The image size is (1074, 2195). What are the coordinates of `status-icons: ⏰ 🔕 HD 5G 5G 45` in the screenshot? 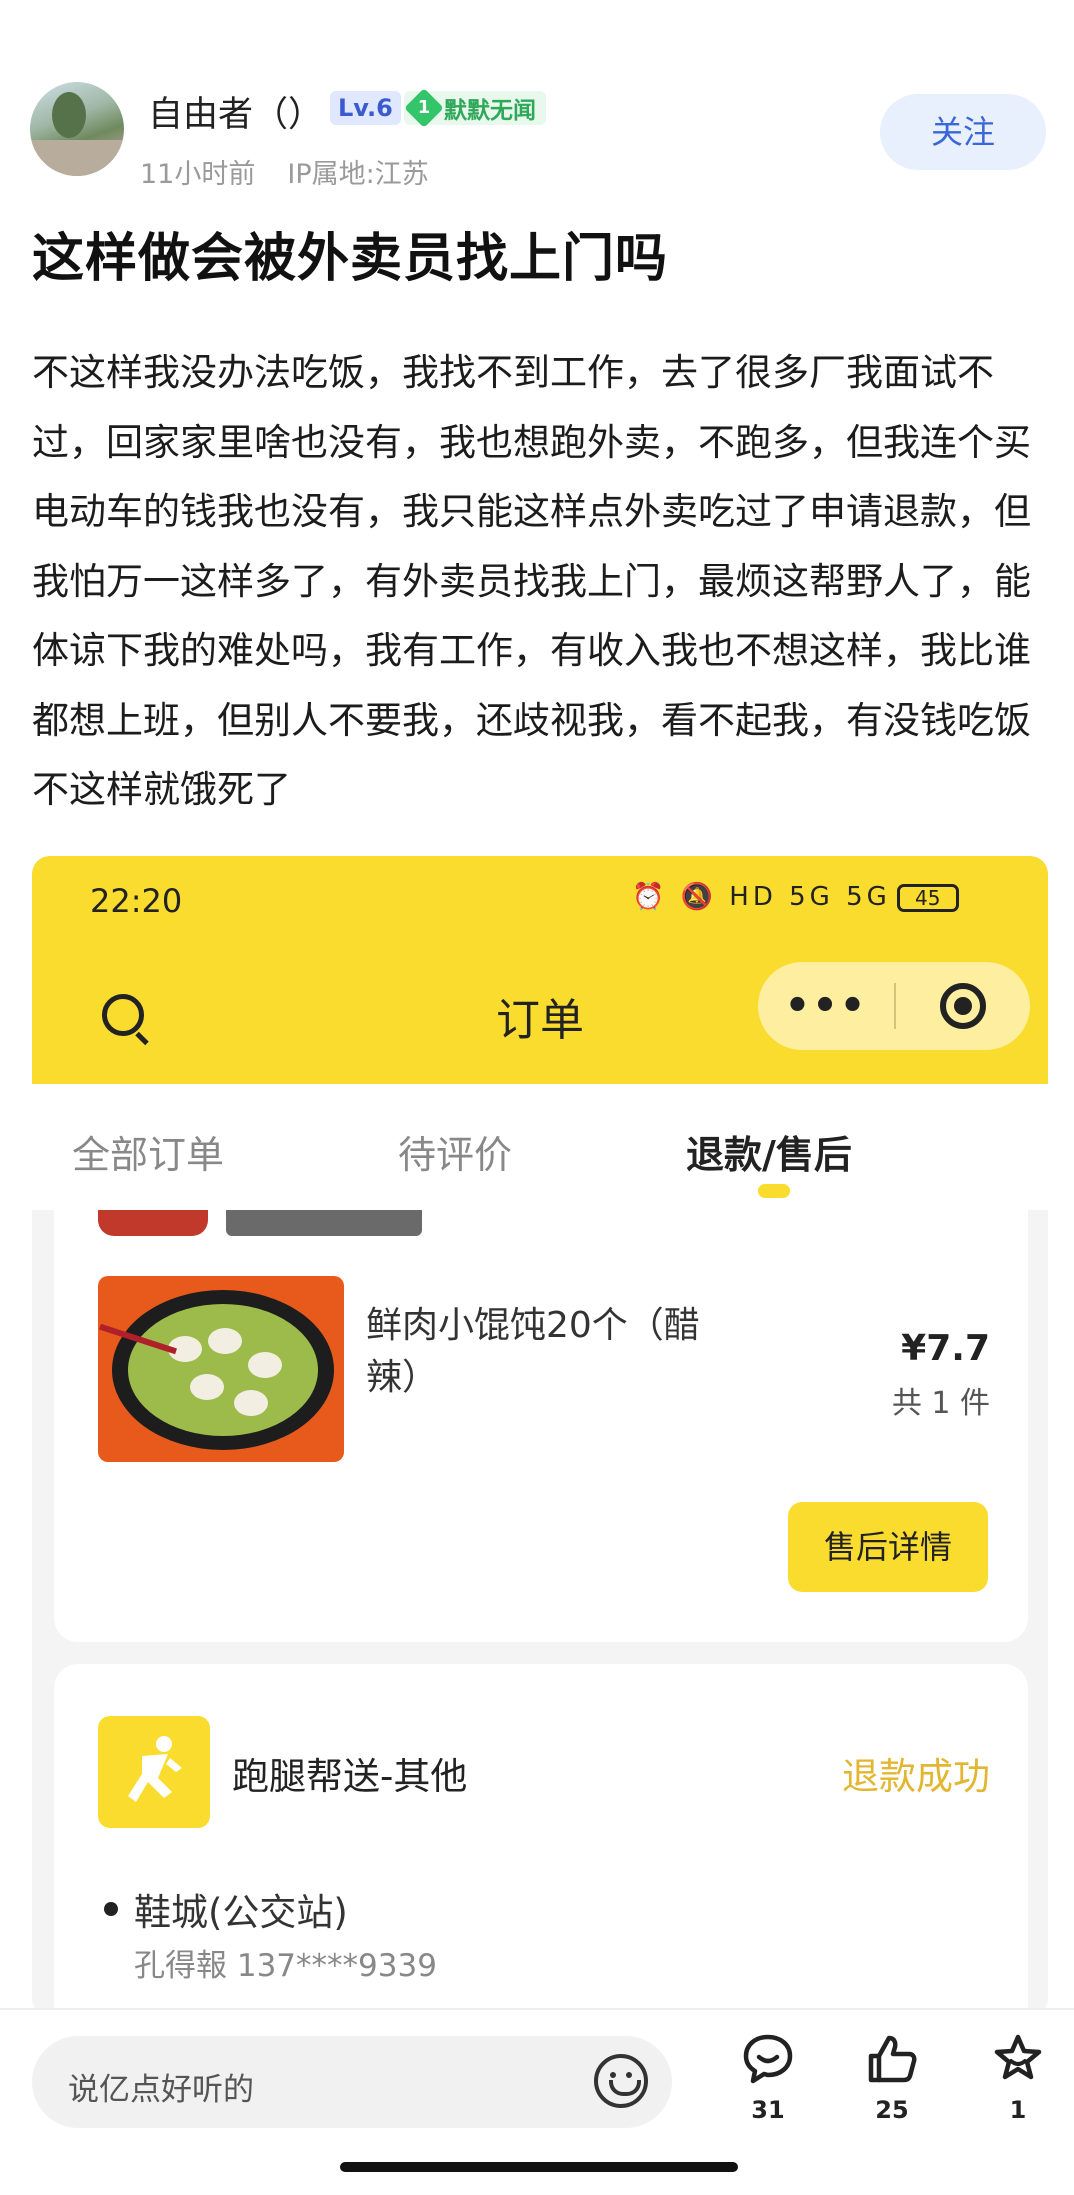 It's located at (795, 897).